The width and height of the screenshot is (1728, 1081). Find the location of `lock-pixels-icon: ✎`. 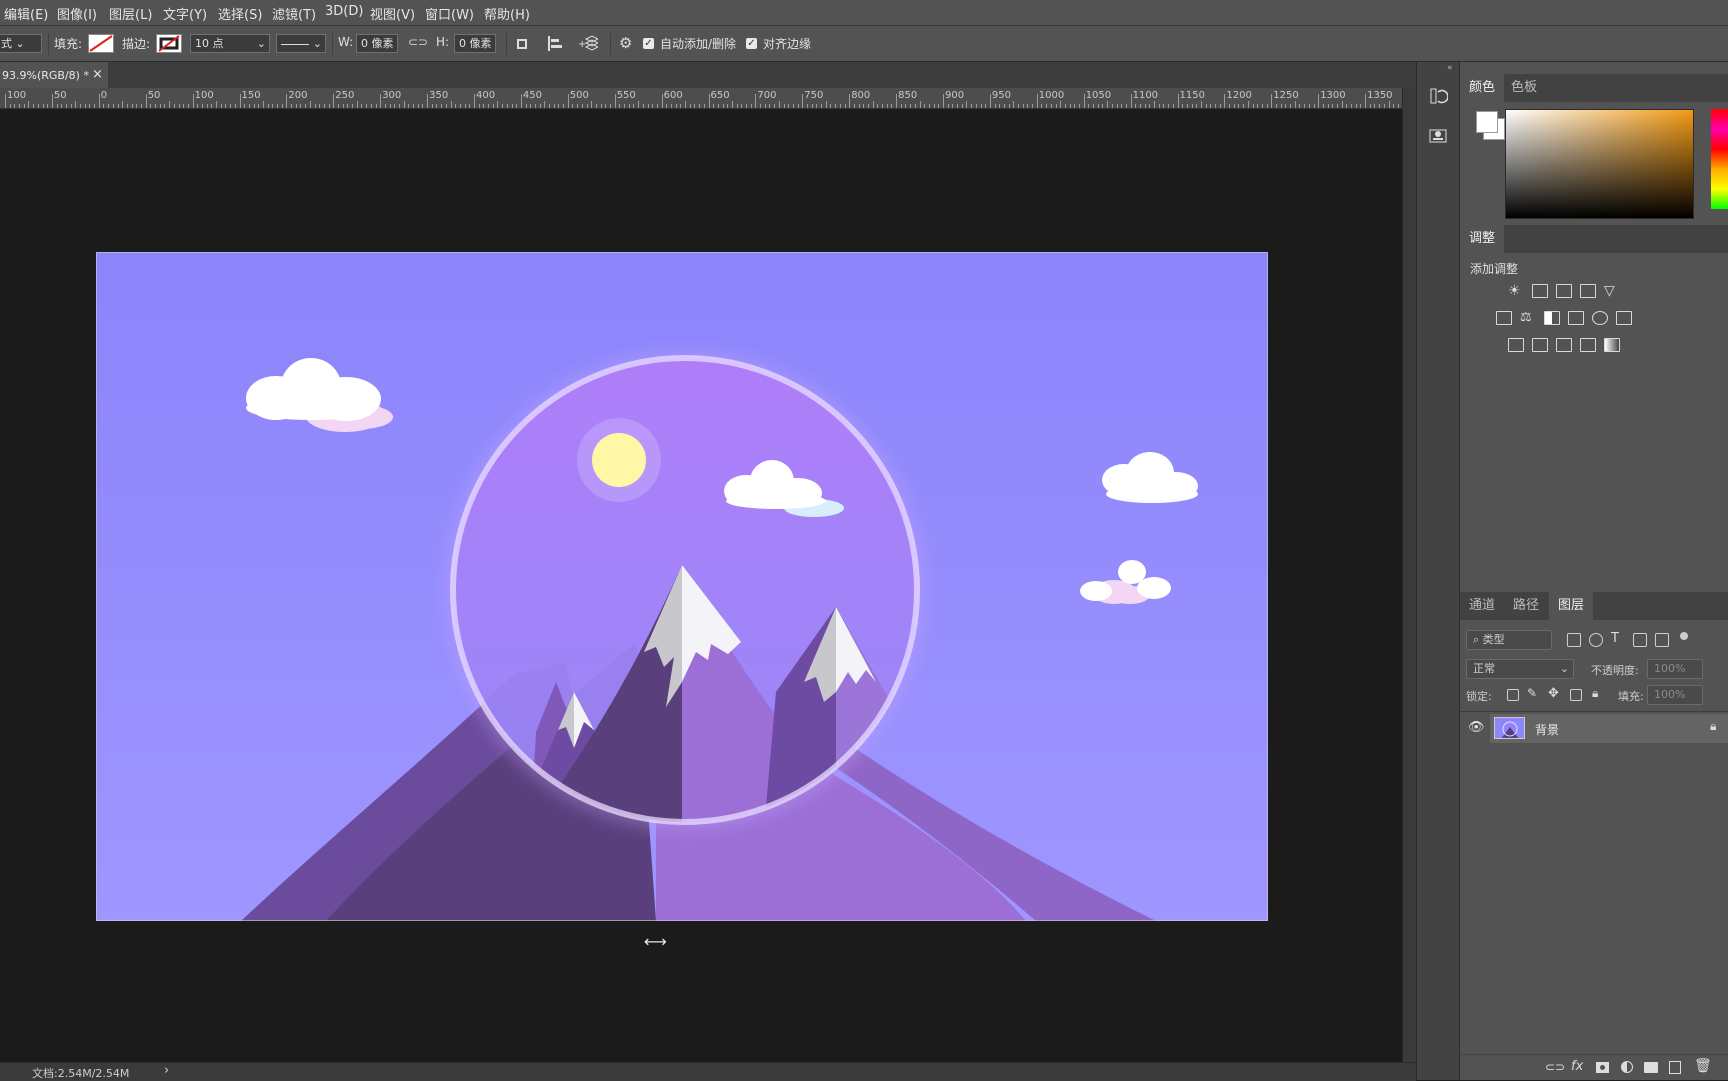

lock-pixels-icon: ✎ is located at coordinates (1532, 693).